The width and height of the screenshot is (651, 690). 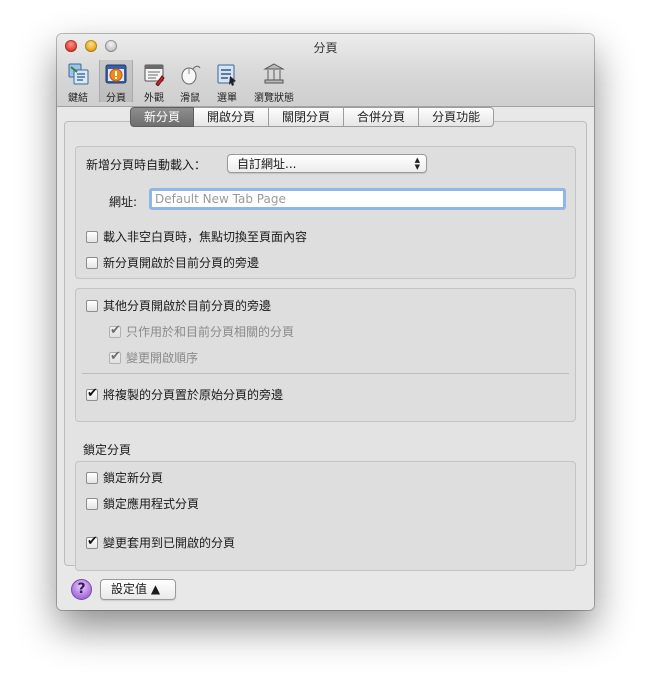 I want to click on duplicate-next-checkbox: 將複製的分頁置於原始分頁的旁邊, so click(x=184, y=394).